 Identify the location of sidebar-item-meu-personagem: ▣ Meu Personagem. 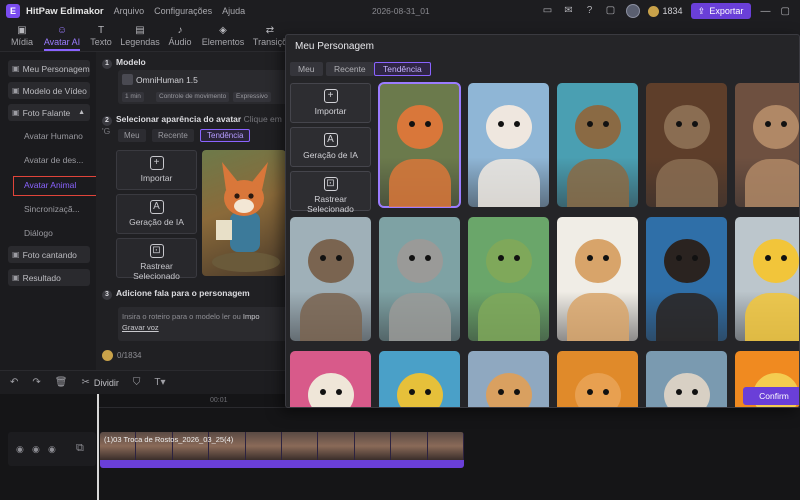
(49, 68).